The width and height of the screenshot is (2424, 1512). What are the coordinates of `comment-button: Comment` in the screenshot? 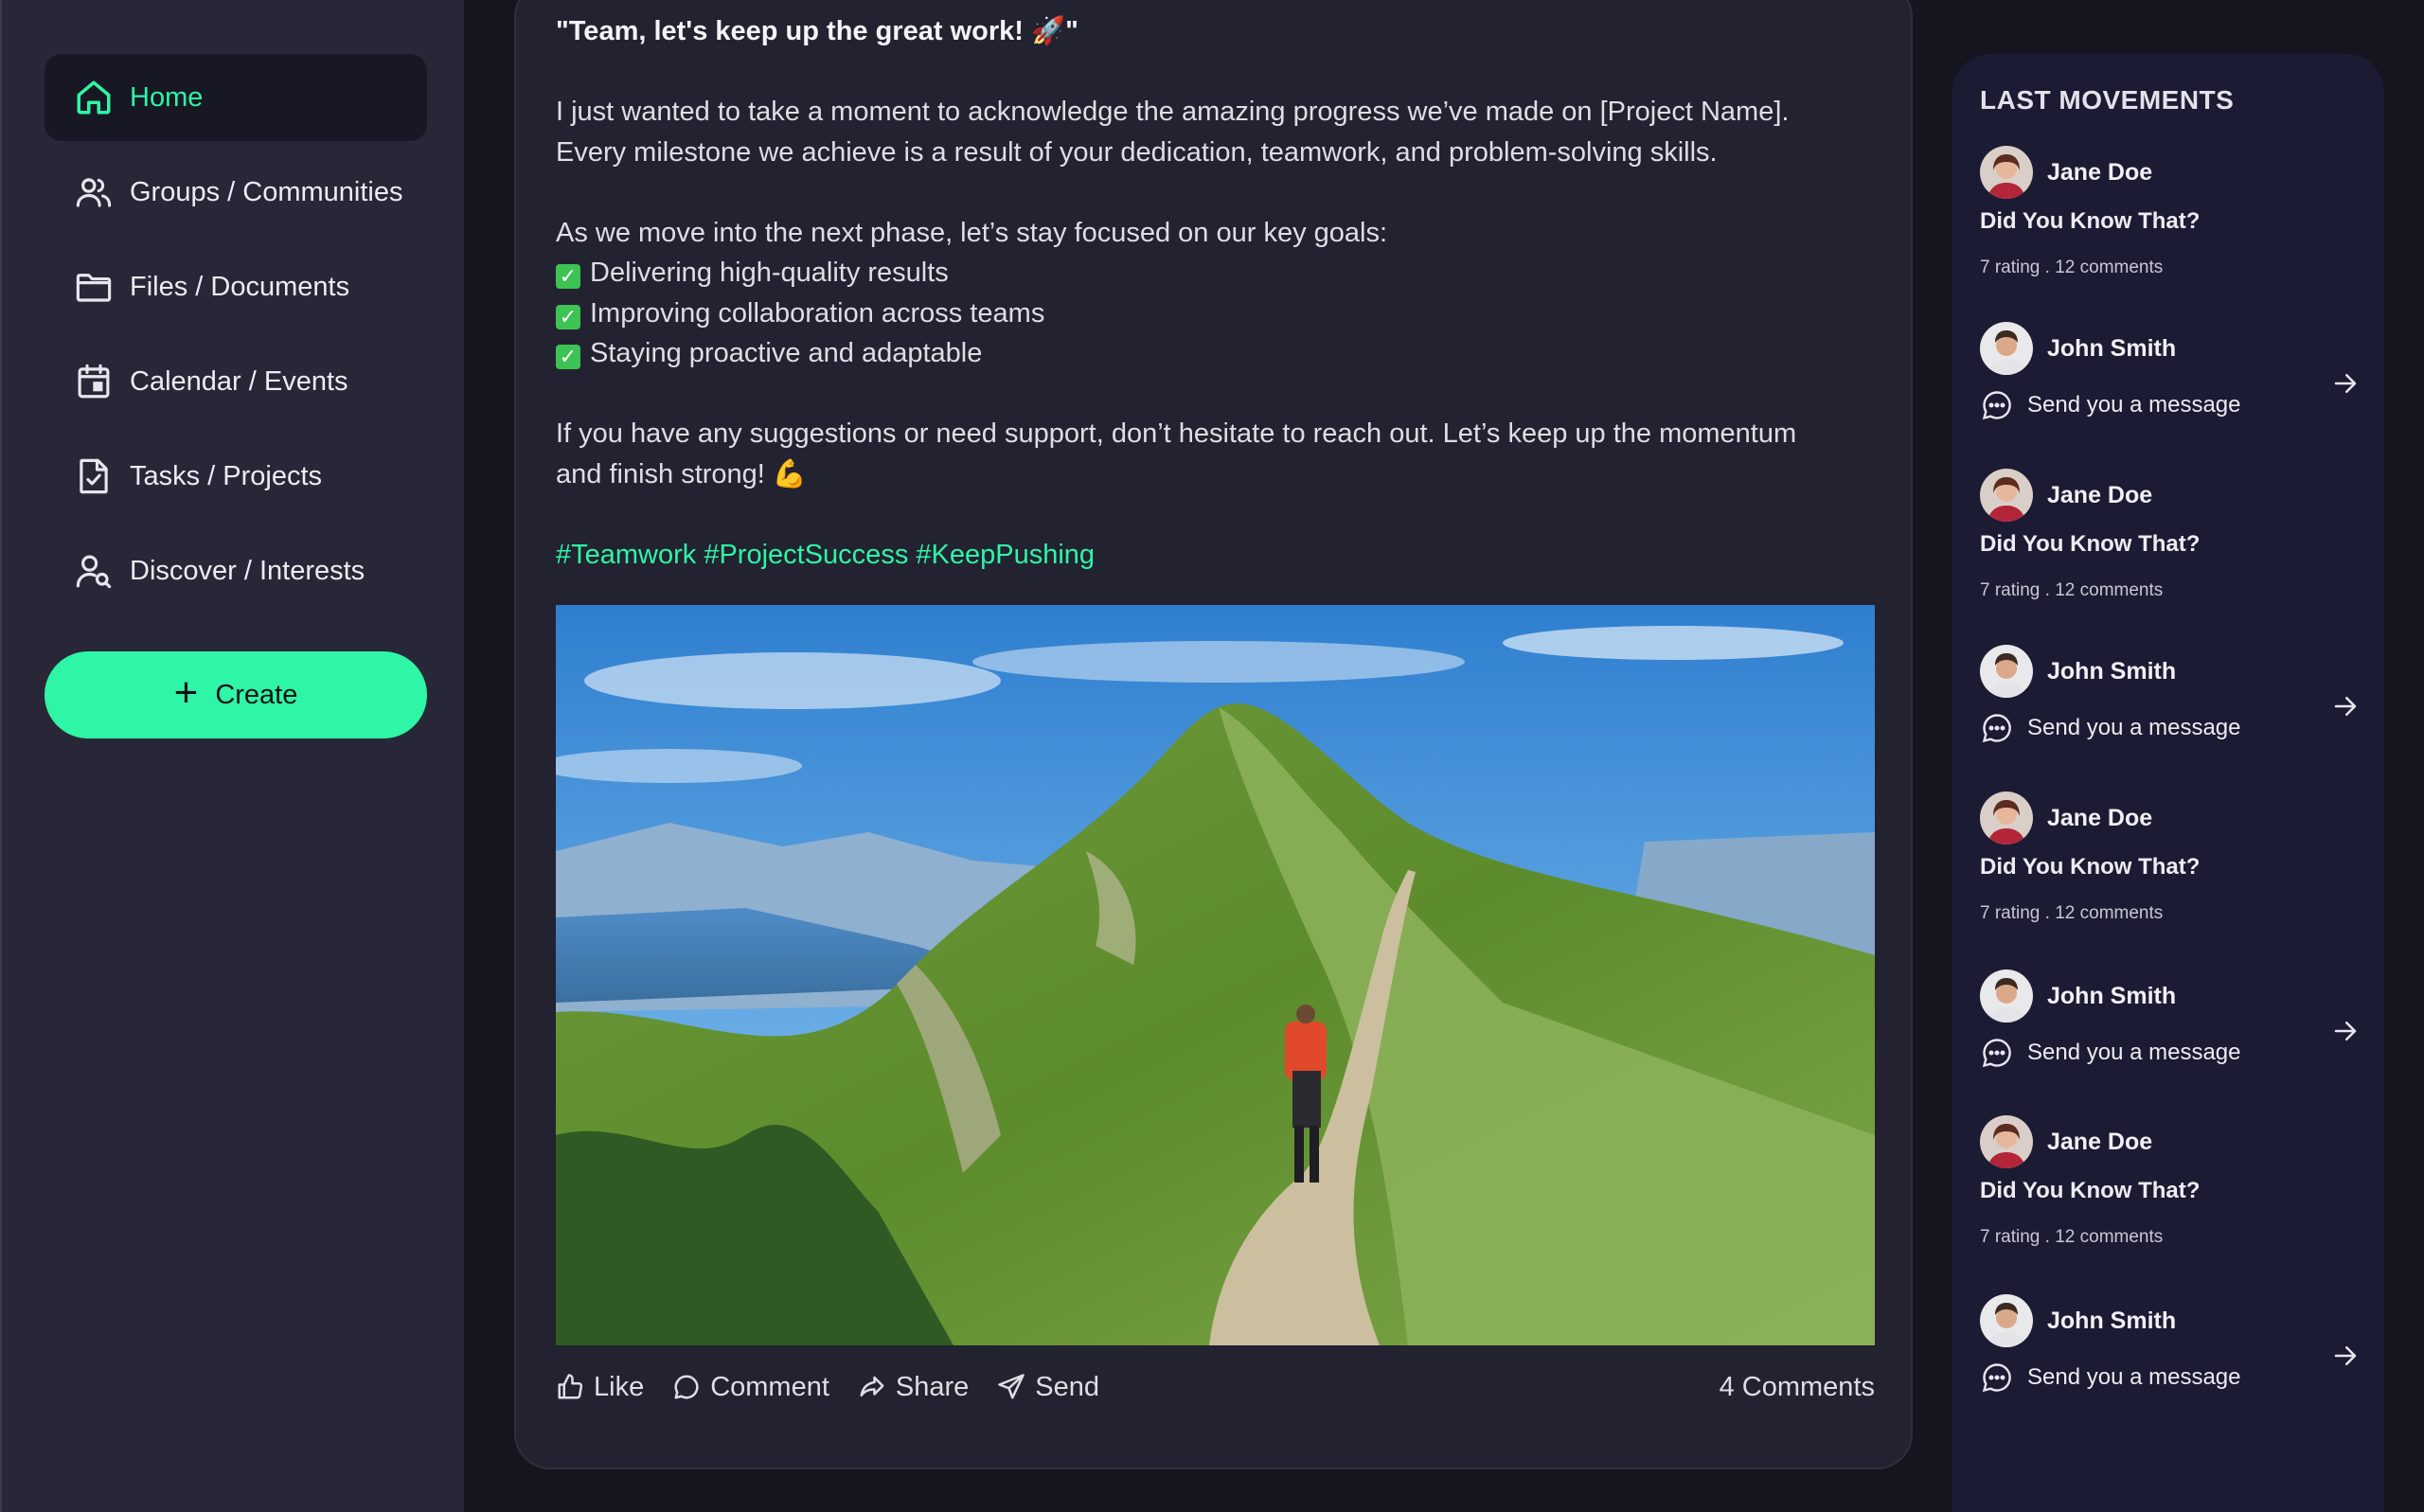 It's located at (750, 1387).